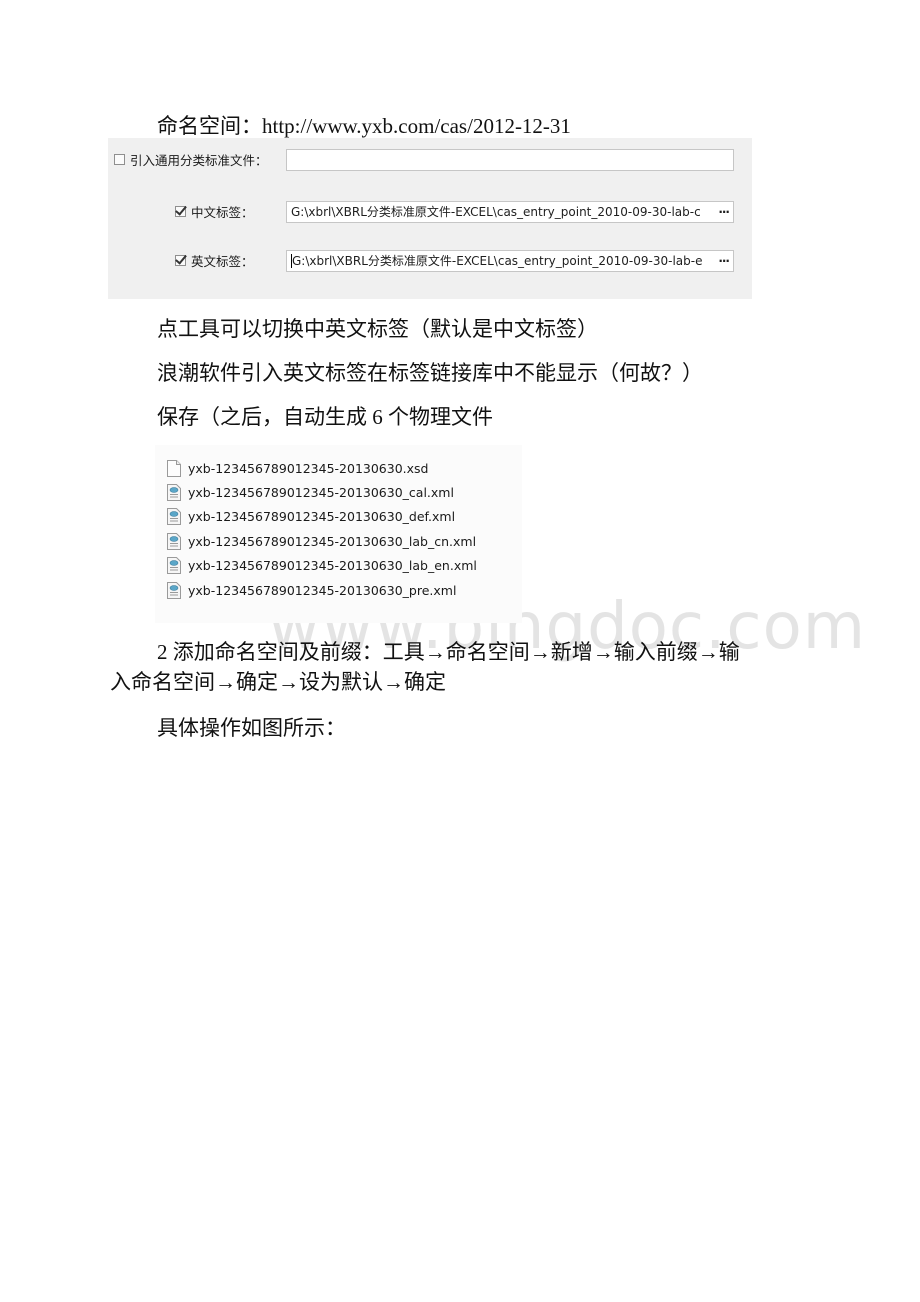 Image resolution: width=920 pixels, height=1302 pixels. I want to click on file-list-item: yxb-123456789012345-20130630_cal.xml, so click(310, 492).